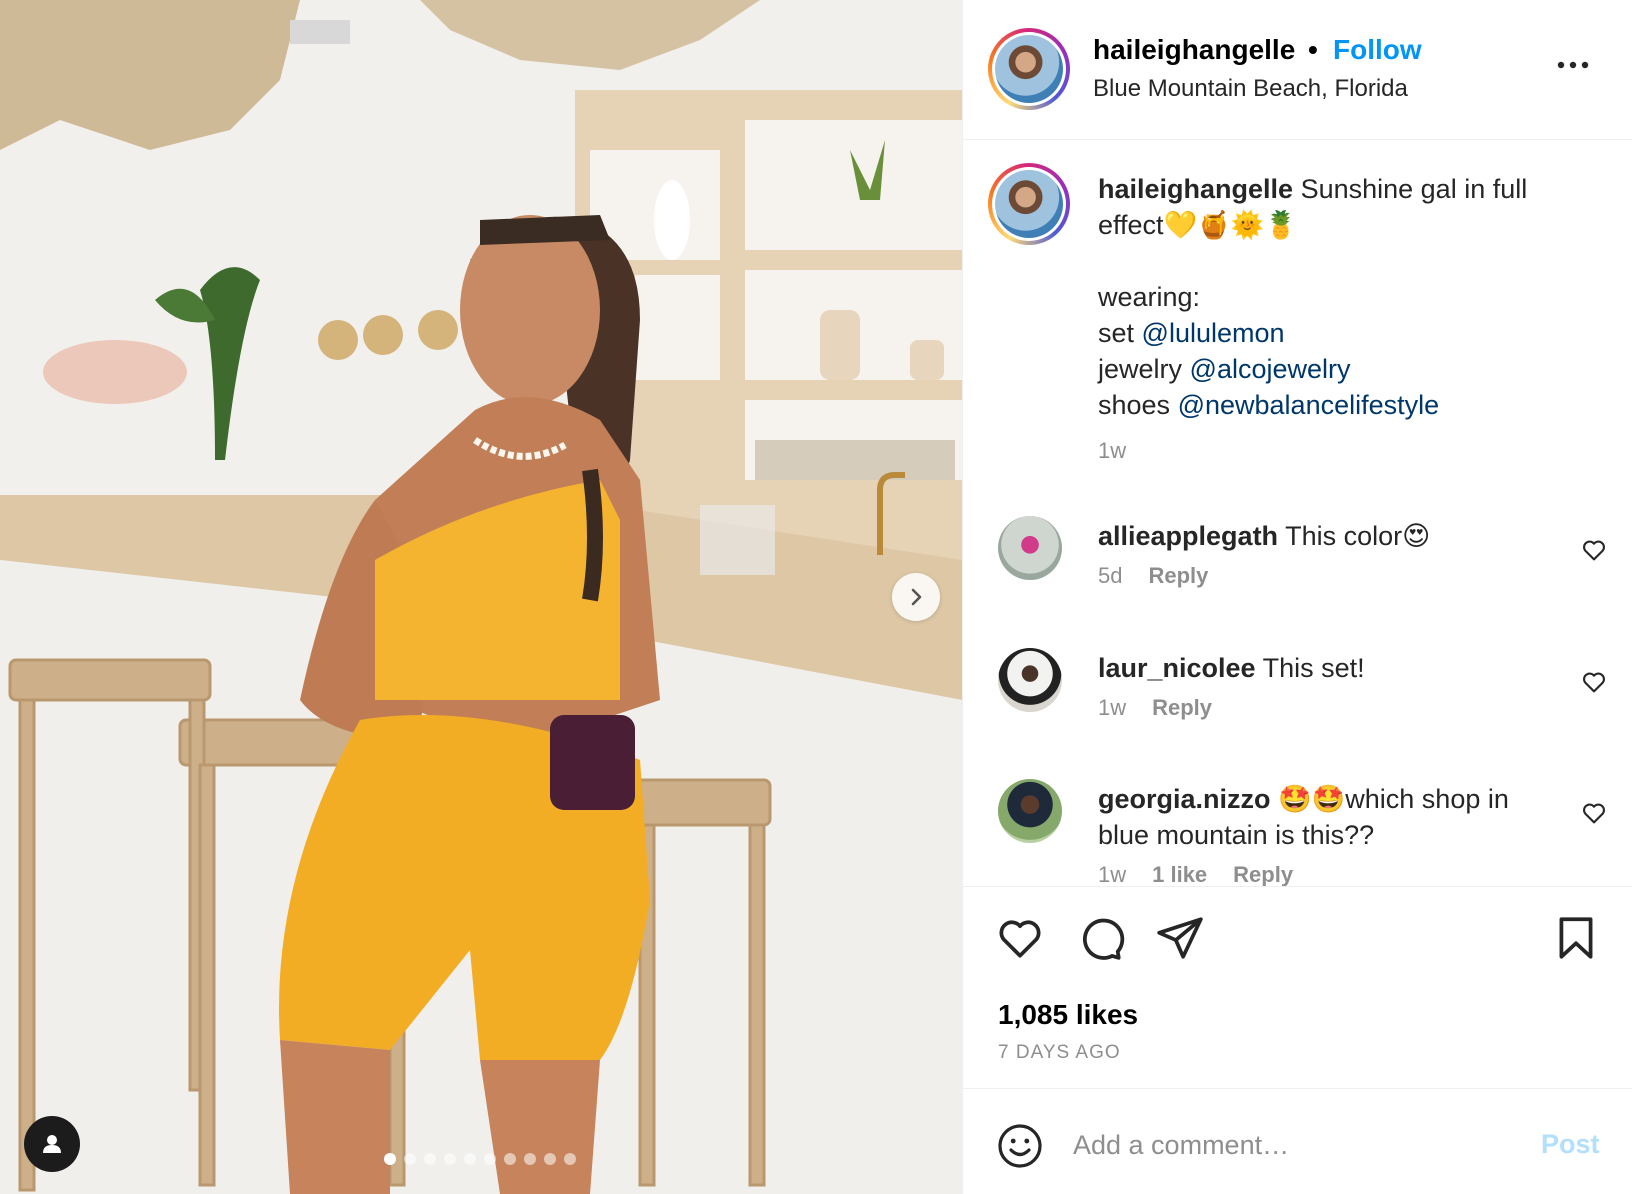 The height and width of the screenshot is (1194, 1632). I want to click on caption-jewelry-label: jewelry, so click(1140, 369).